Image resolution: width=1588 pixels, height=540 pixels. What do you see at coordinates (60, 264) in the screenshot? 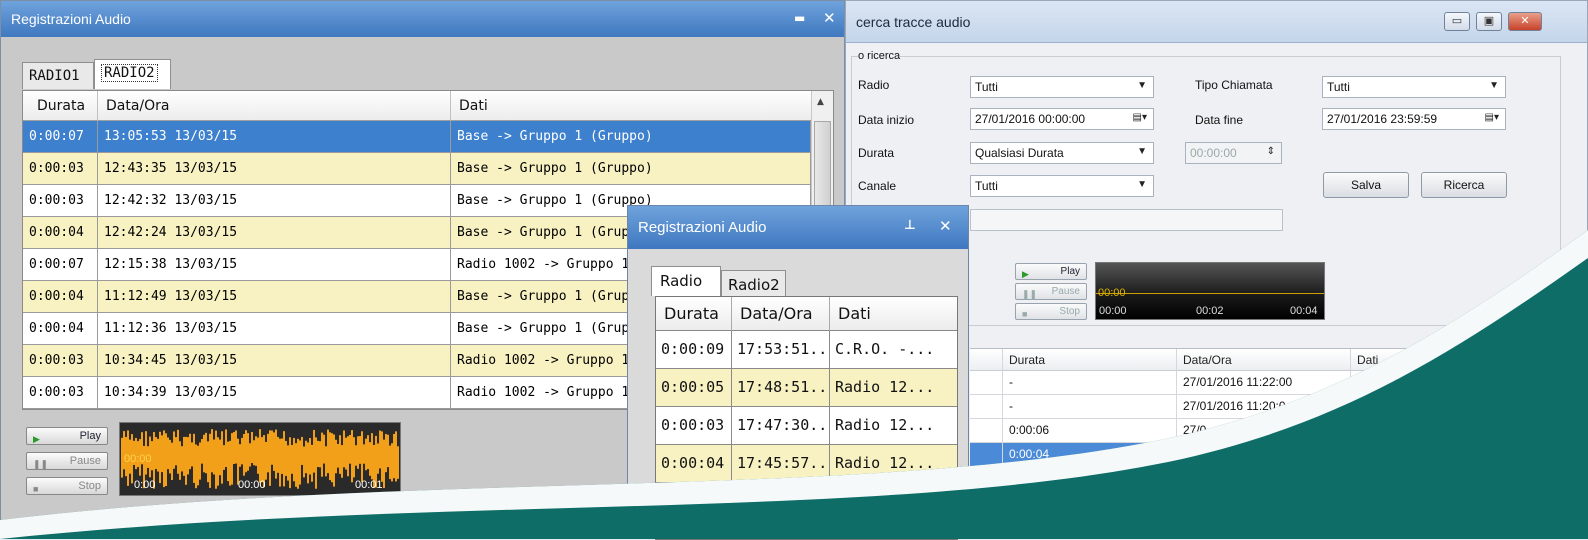
I see `cell-durata: 0:00:07` at bounding box center [60, 264].